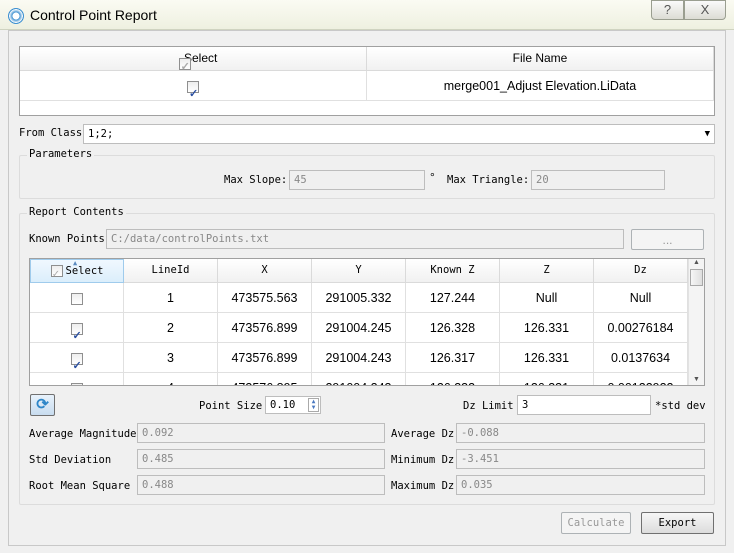 The image size is (734, 553). Describe the element at coordinates (641, 328) in the screenshot. I see `table-cell: 0.00276184` at that location.